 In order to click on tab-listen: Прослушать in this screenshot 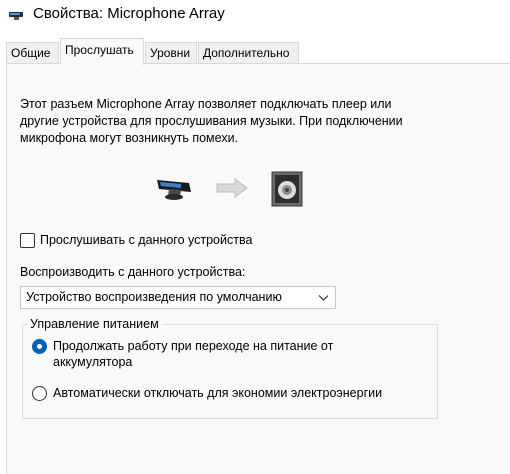, I will do `click(102, 51)`.